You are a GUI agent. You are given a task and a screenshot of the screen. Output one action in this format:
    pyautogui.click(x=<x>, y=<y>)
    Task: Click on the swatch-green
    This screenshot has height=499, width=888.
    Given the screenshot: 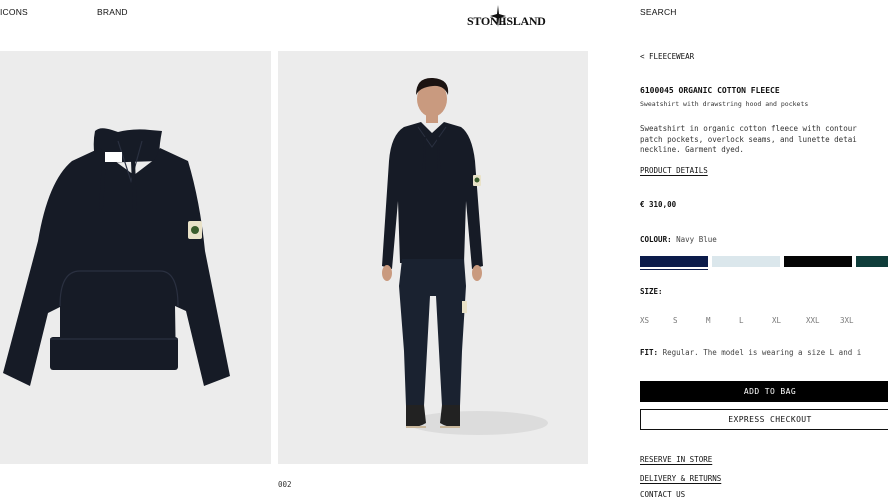 What is the action you would take?
    pyautogui.click(x=872, y=261)
    